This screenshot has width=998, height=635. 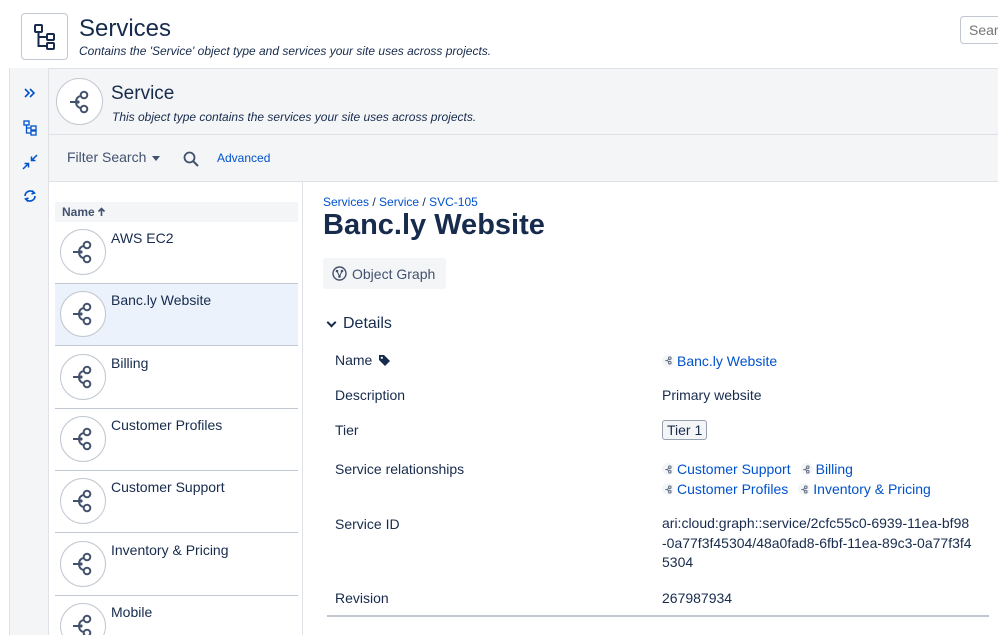 What do you see at coordinates (142, 238) in the screenshot?
I see `list-item-label: AWS EC2` at bounding box center [142, 238].